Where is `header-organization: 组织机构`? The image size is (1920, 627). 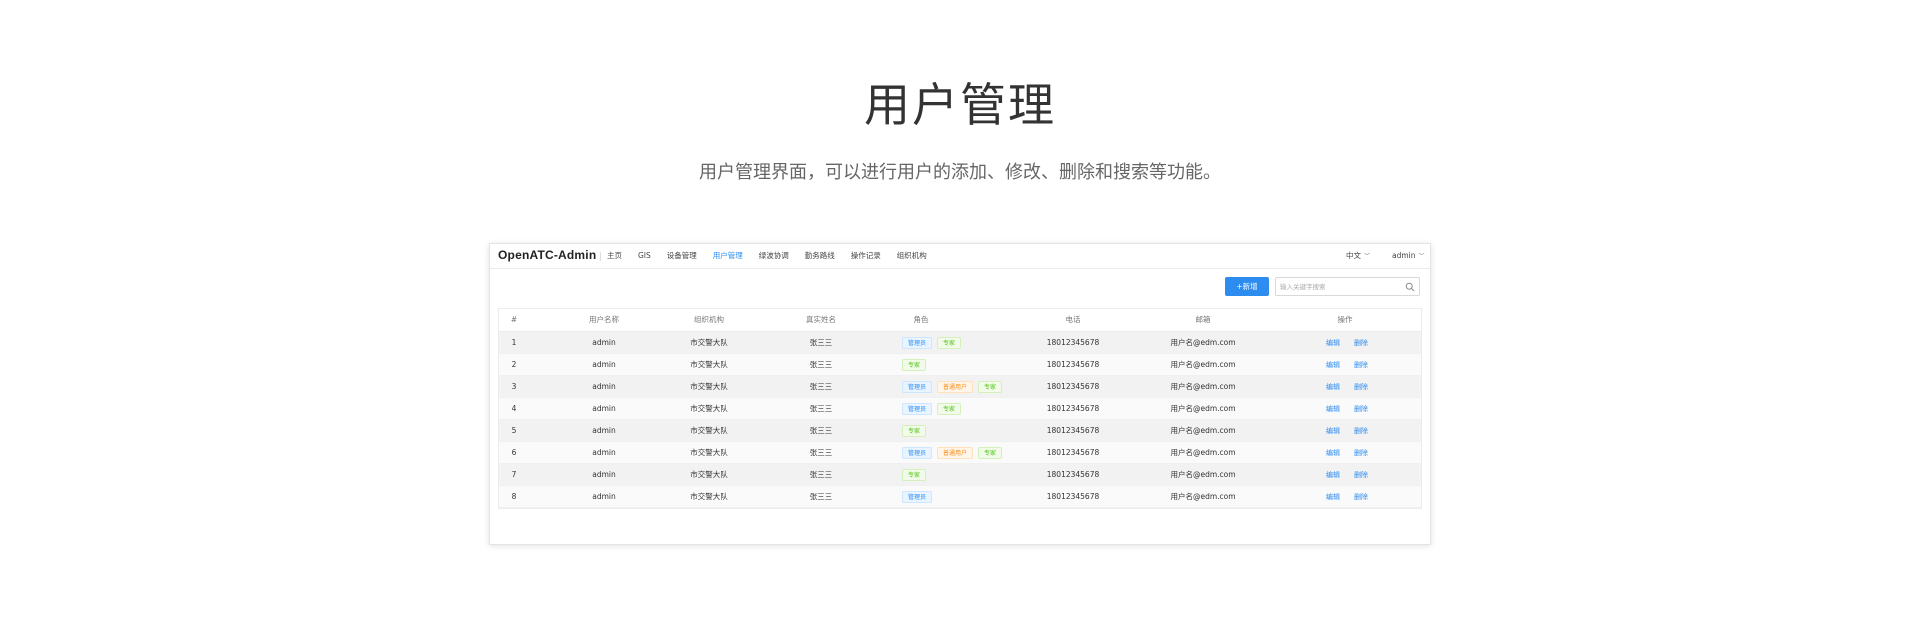
header-organization: 组织机构 is located at coordinates (709, 319).